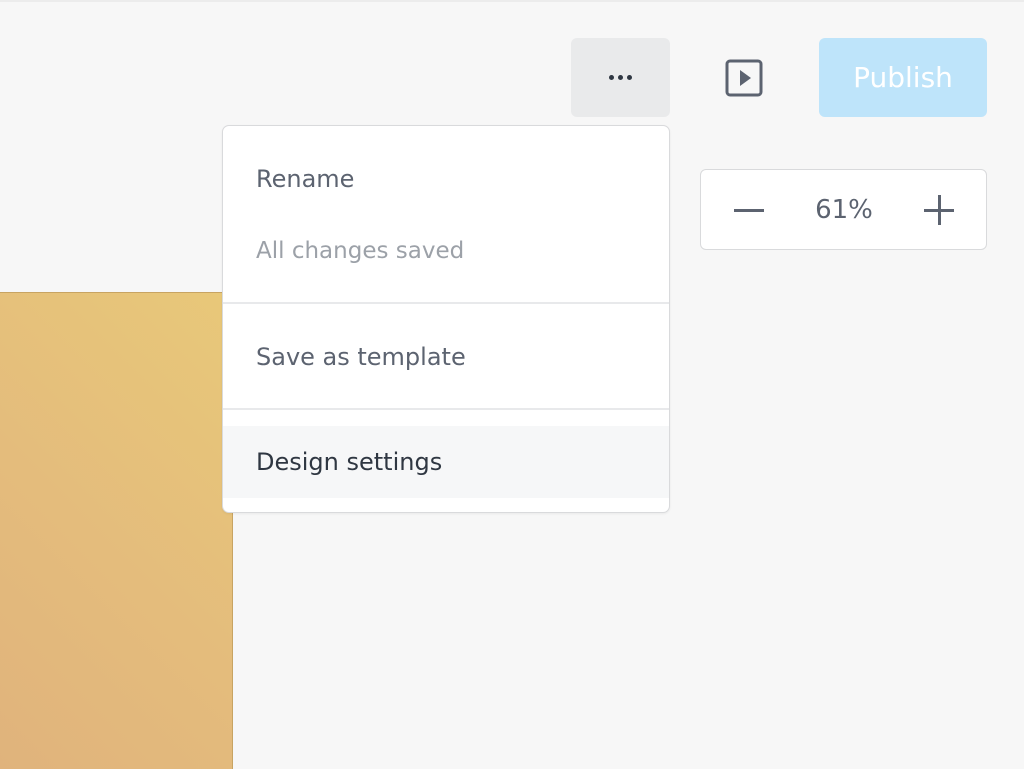  I want to click on play-preview-icon, so click(744, 78).